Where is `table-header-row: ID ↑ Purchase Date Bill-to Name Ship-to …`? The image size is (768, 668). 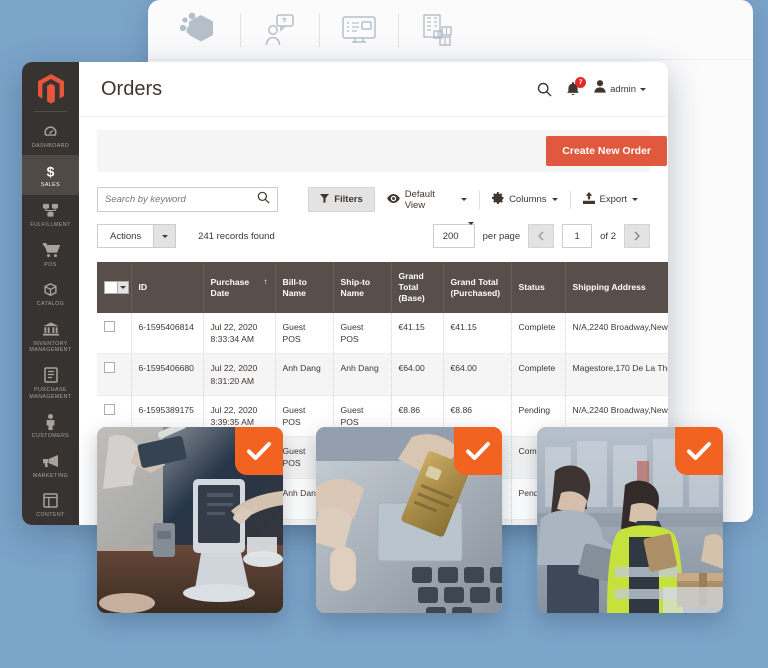 table-header-row: ID ↑ Purchase Date Bill-to Name Ship-to … is located at coordinates (382, 287).